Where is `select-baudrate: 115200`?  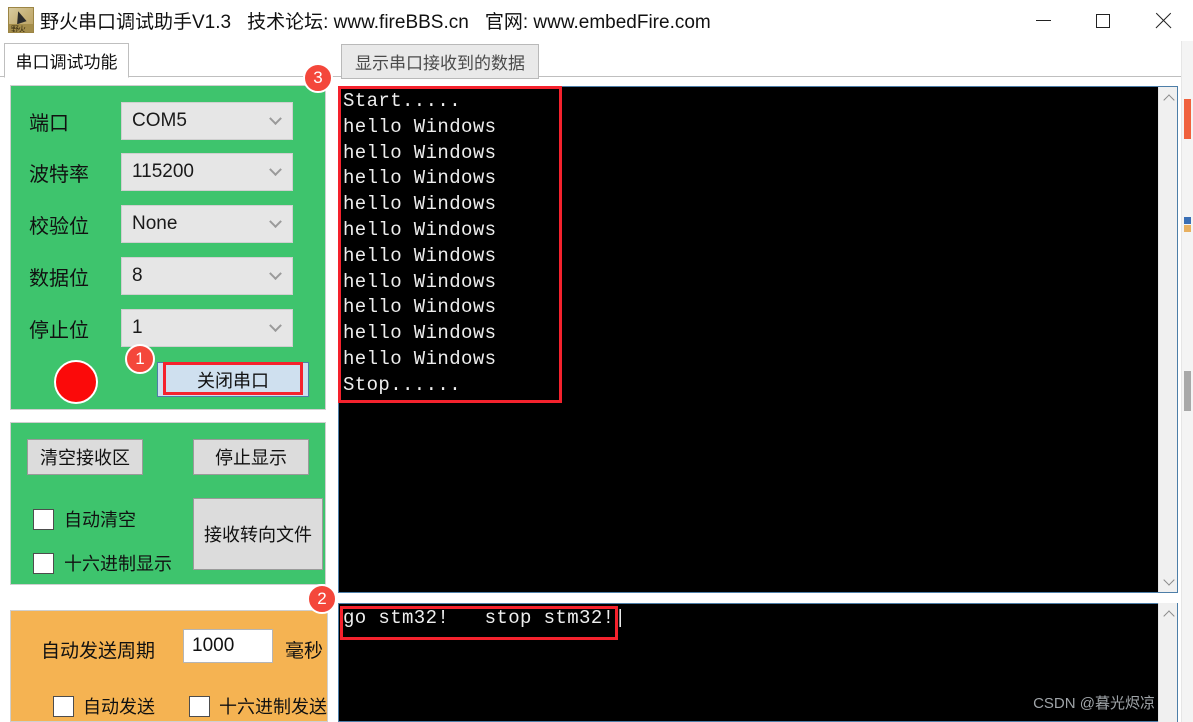
select-baudrate: 115200 is located at coordinates (207, 172).